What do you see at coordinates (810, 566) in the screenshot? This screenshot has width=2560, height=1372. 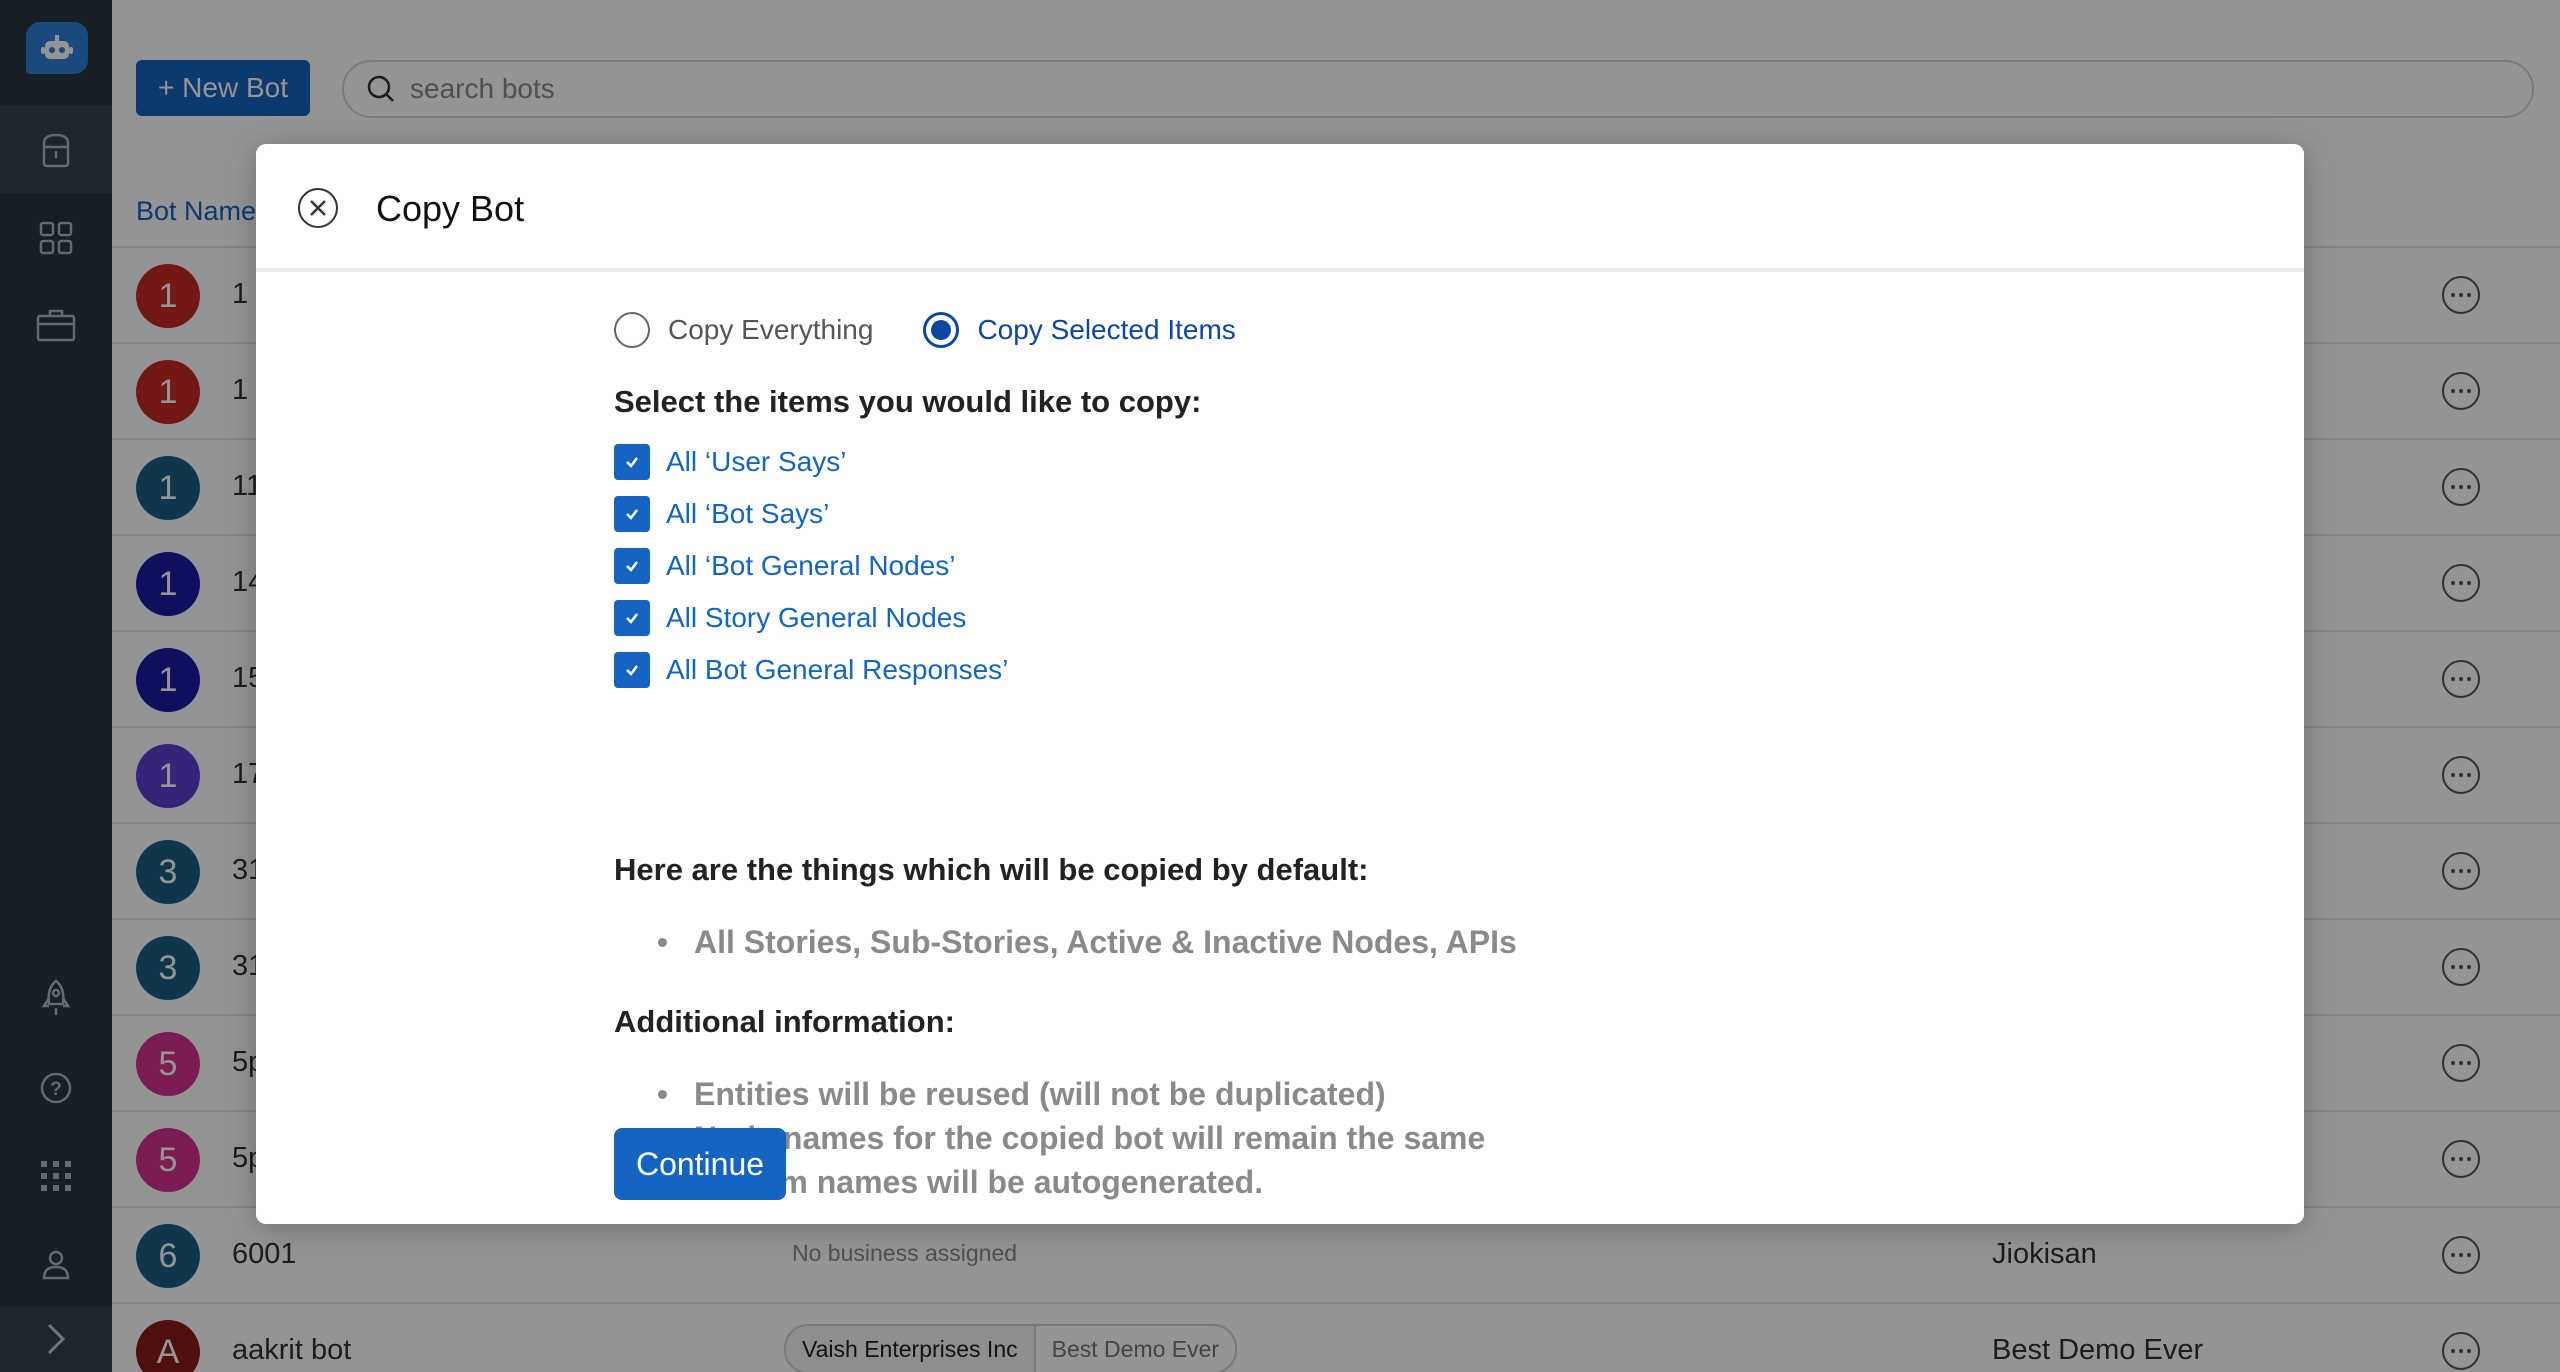 I see `checkbox-label: All ‘Bot General Nodes’` at bounding box center [810, 566].